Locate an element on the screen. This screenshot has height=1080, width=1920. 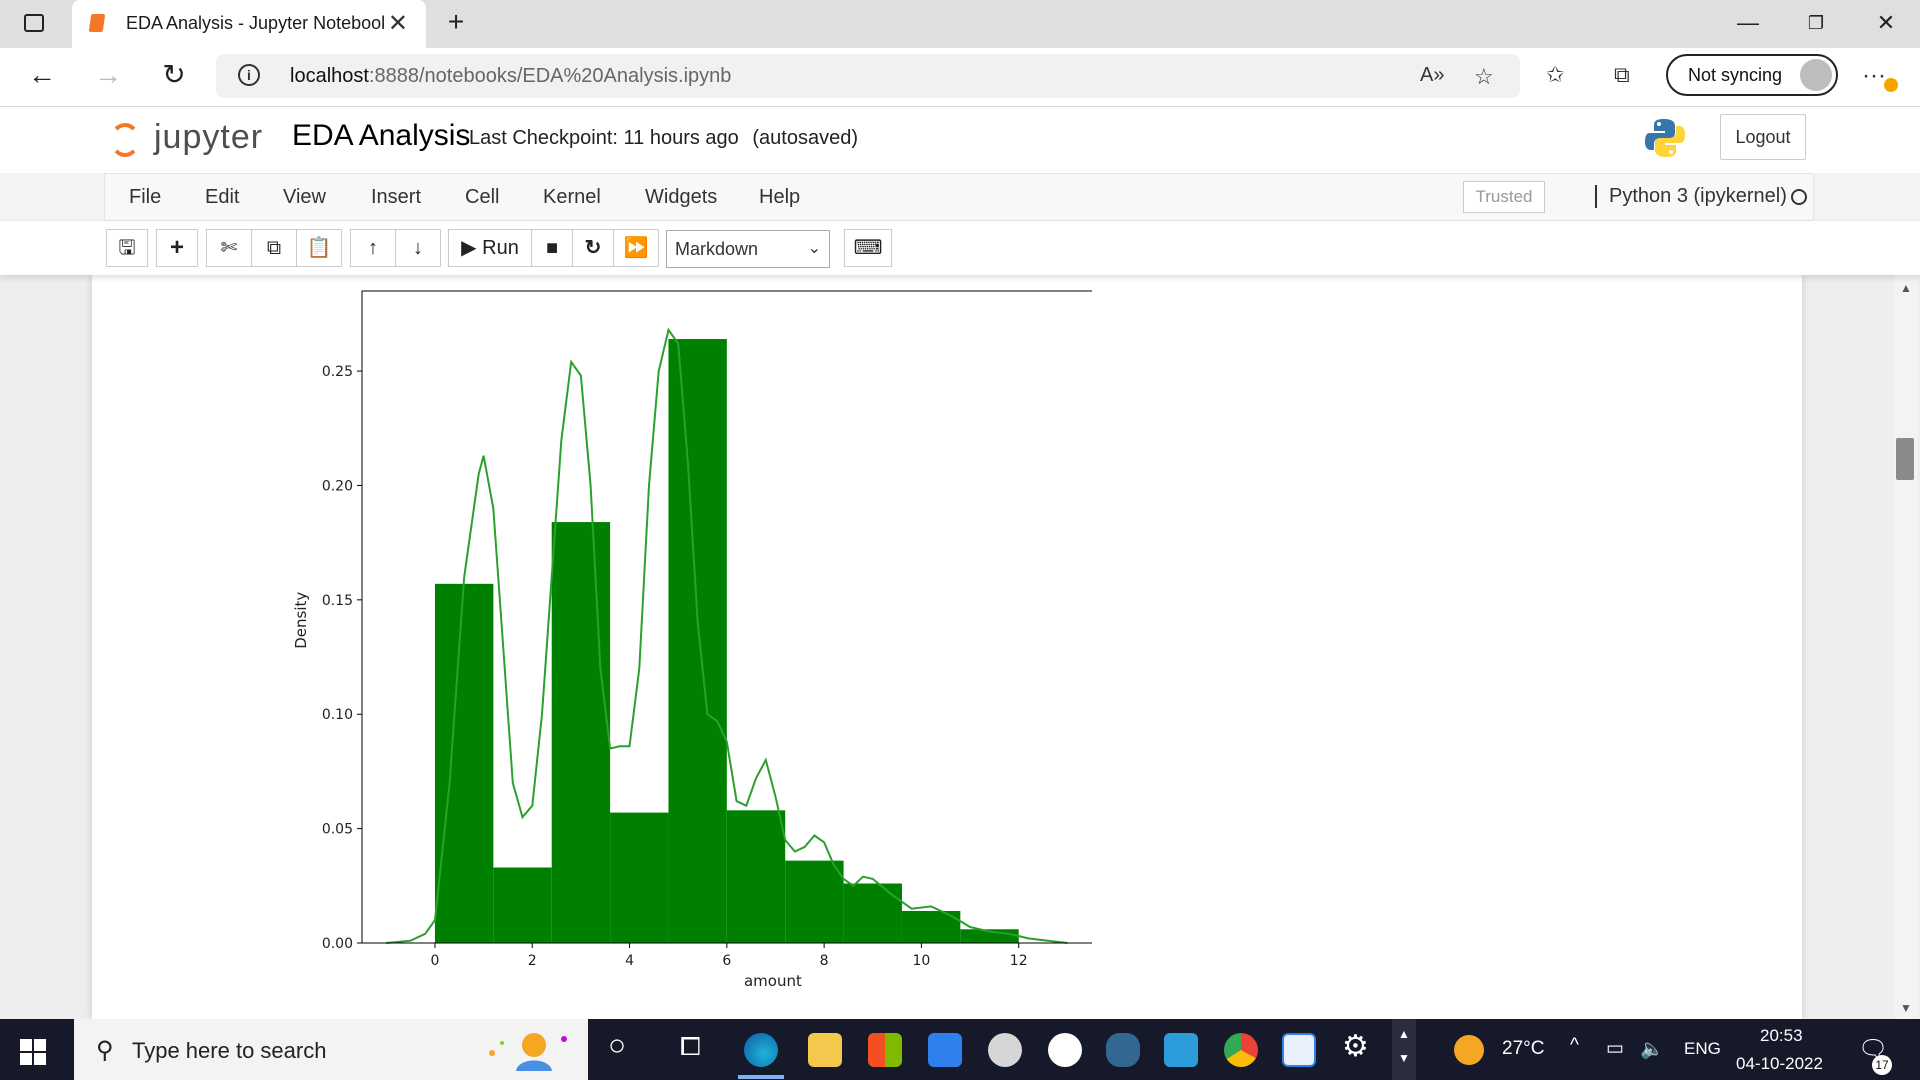
cell-type-select: Markdown ⌄ is located at coordinates (748, 249).